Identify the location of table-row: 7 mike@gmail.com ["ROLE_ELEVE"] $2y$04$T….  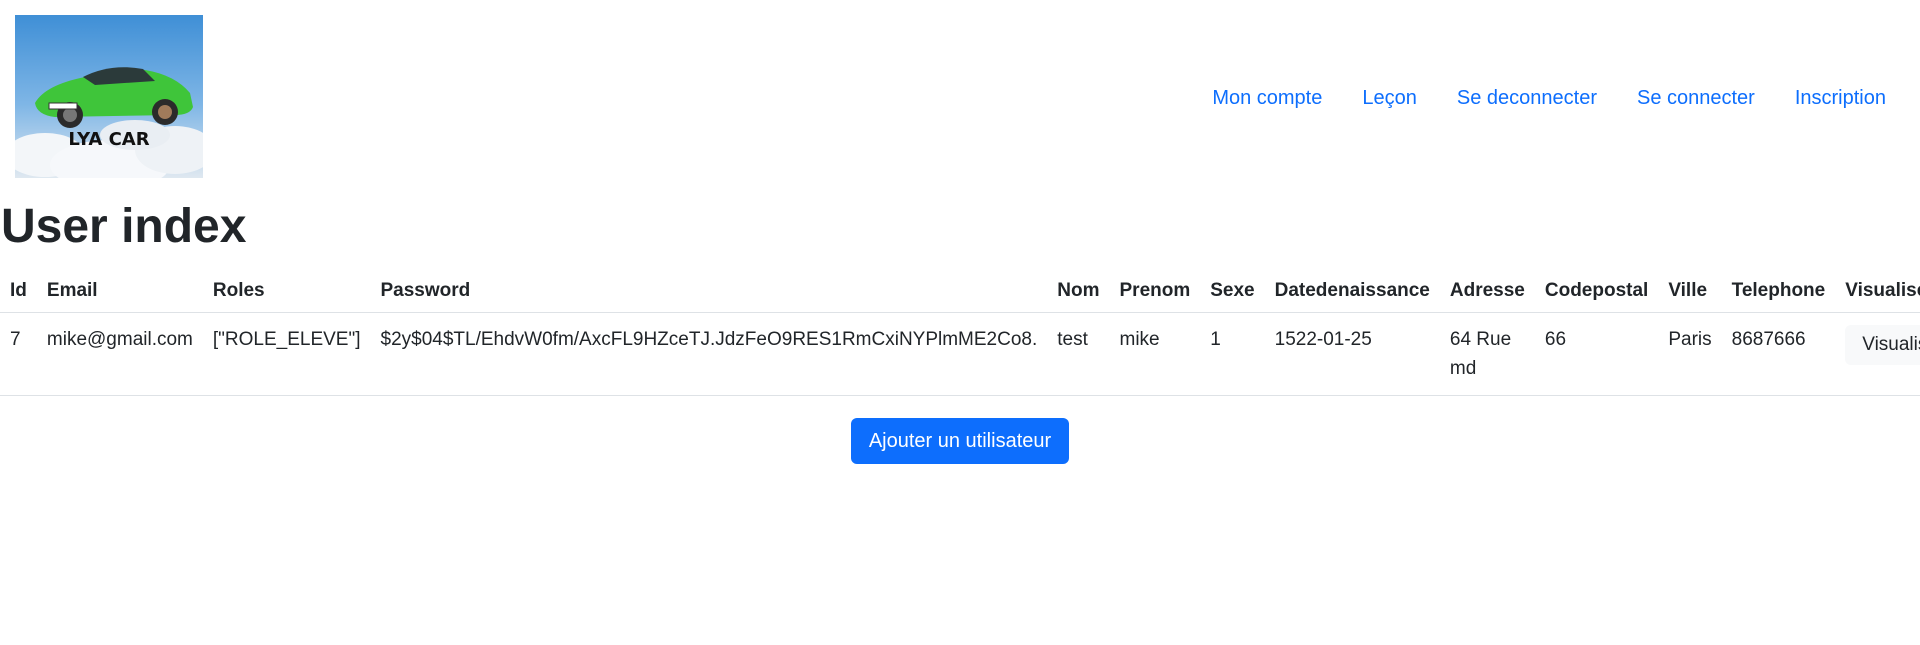
(960, 354).